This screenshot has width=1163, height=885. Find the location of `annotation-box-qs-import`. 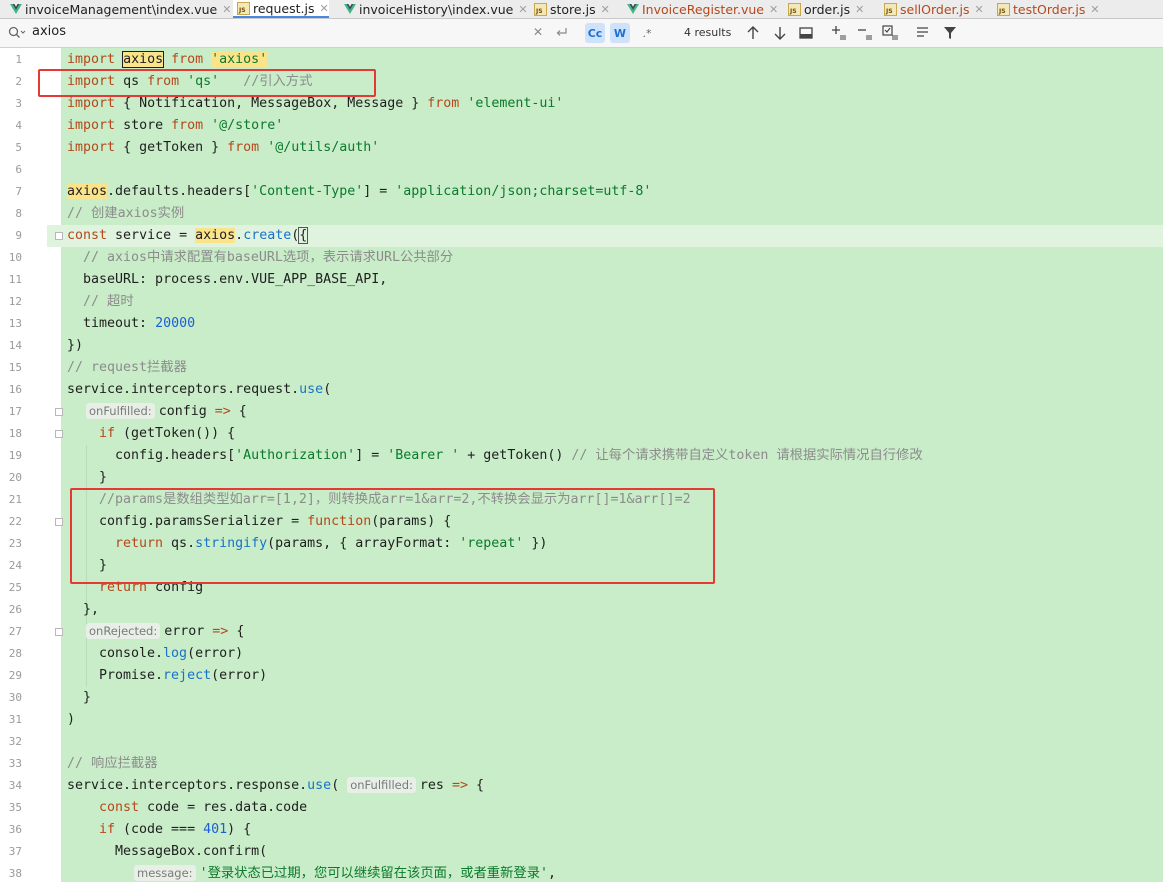

annotation-box-qs-import is located at coordinates (207, 83).